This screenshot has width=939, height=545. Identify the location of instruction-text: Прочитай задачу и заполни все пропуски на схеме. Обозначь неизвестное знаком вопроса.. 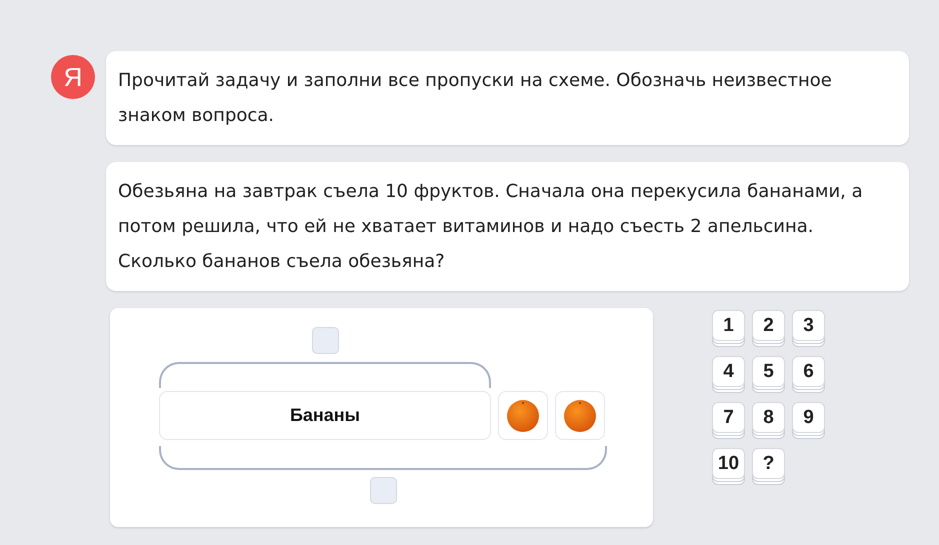
(507, 98).